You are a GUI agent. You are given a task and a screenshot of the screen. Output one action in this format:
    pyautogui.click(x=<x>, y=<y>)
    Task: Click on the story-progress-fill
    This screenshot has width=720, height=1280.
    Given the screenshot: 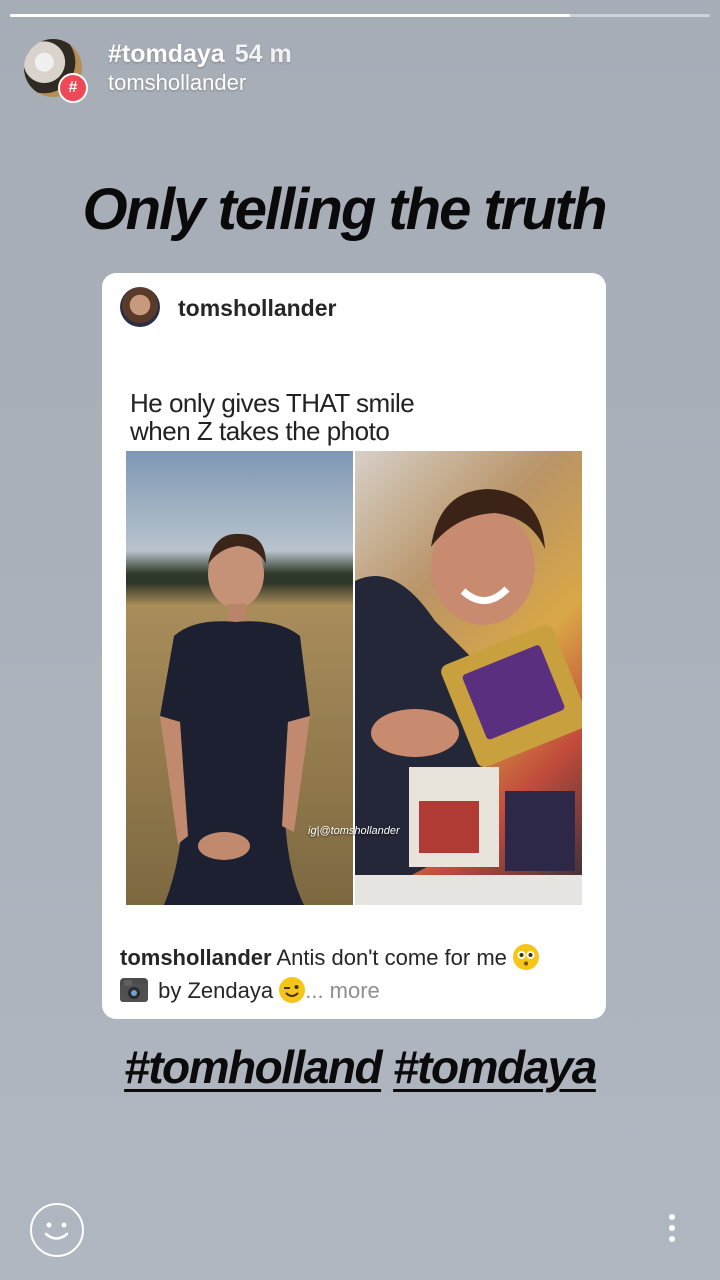 What is the action you would take?
    pyautogui.click(x=290, y=15)
    